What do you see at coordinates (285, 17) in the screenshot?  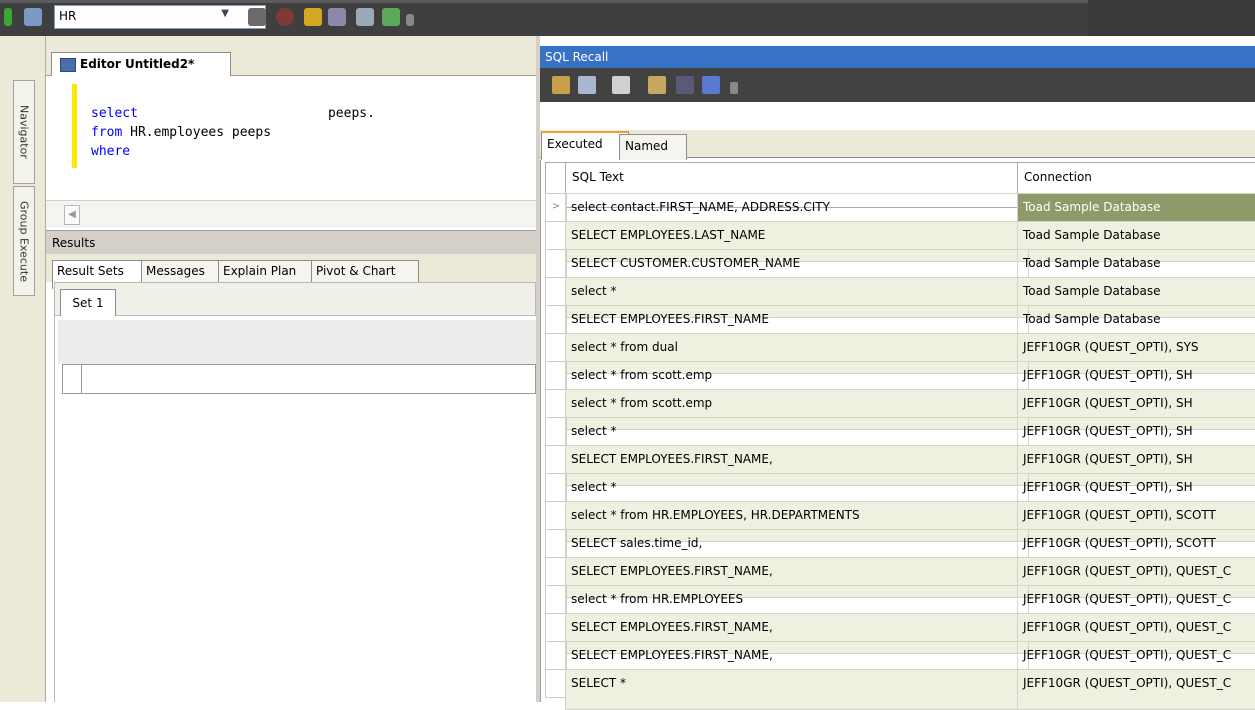 I see `stop-icon` at bounding box center [285, 17].